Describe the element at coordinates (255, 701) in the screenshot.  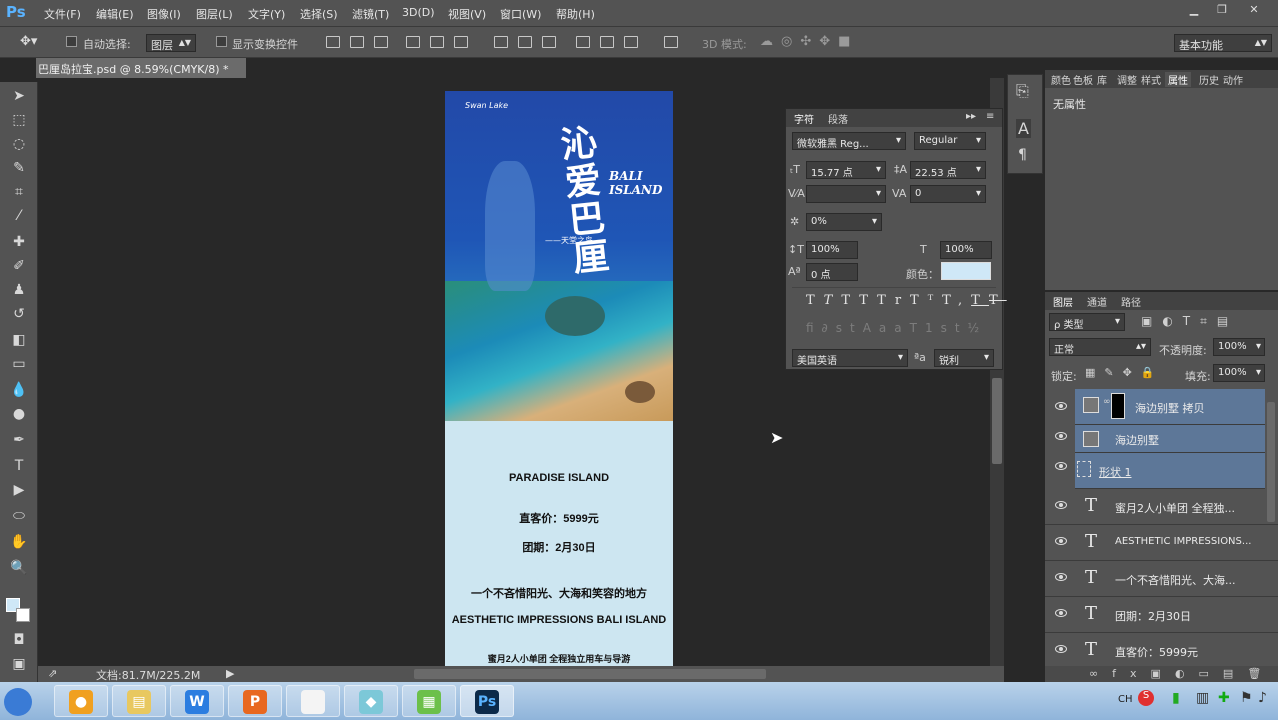
I see `taskbar-app-wps-presentation: P` at that location.